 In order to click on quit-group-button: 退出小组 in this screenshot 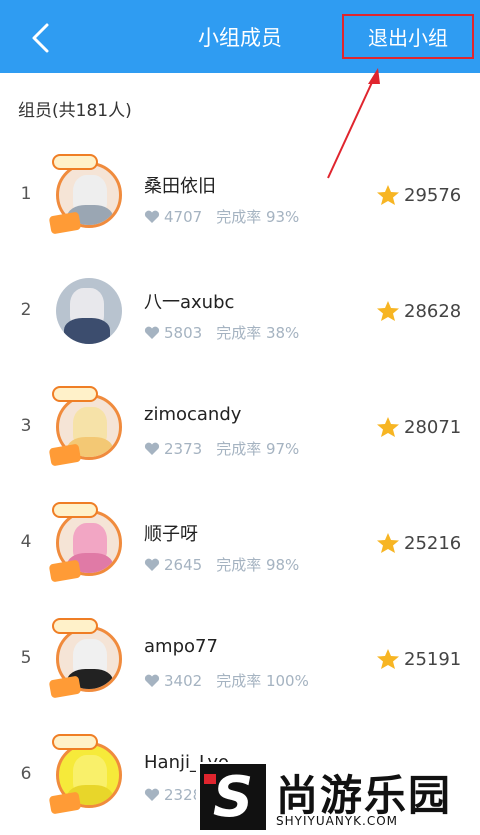, I will do `click(408, 36)`.